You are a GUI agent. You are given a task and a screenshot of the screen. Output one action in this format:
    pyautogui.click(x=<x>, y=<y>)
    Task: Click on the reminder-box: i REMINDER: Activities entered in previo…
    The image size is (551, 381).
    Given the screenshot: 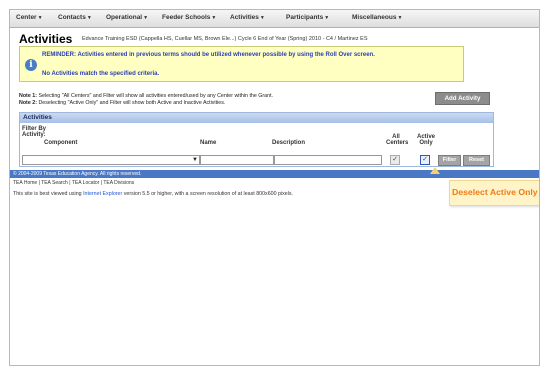 What is the action you would take?
    pyautogui.click(x=241, y=64)
    